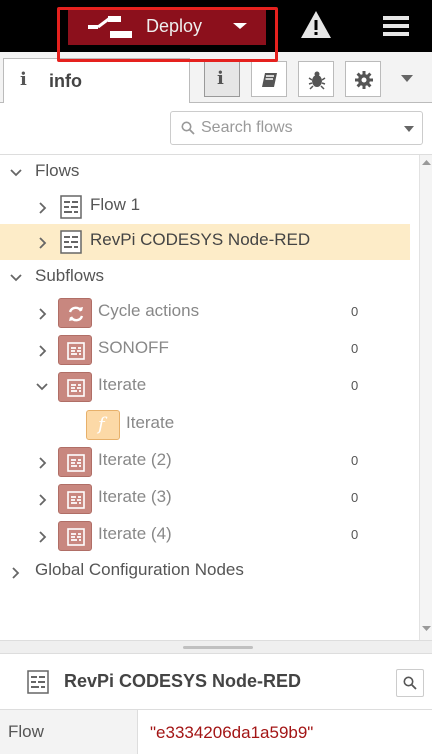 The image size is (432, 754). Describe the element at coordinates (174, 26) in the screenshot. I see `deploy-label: Deploy` at that location.